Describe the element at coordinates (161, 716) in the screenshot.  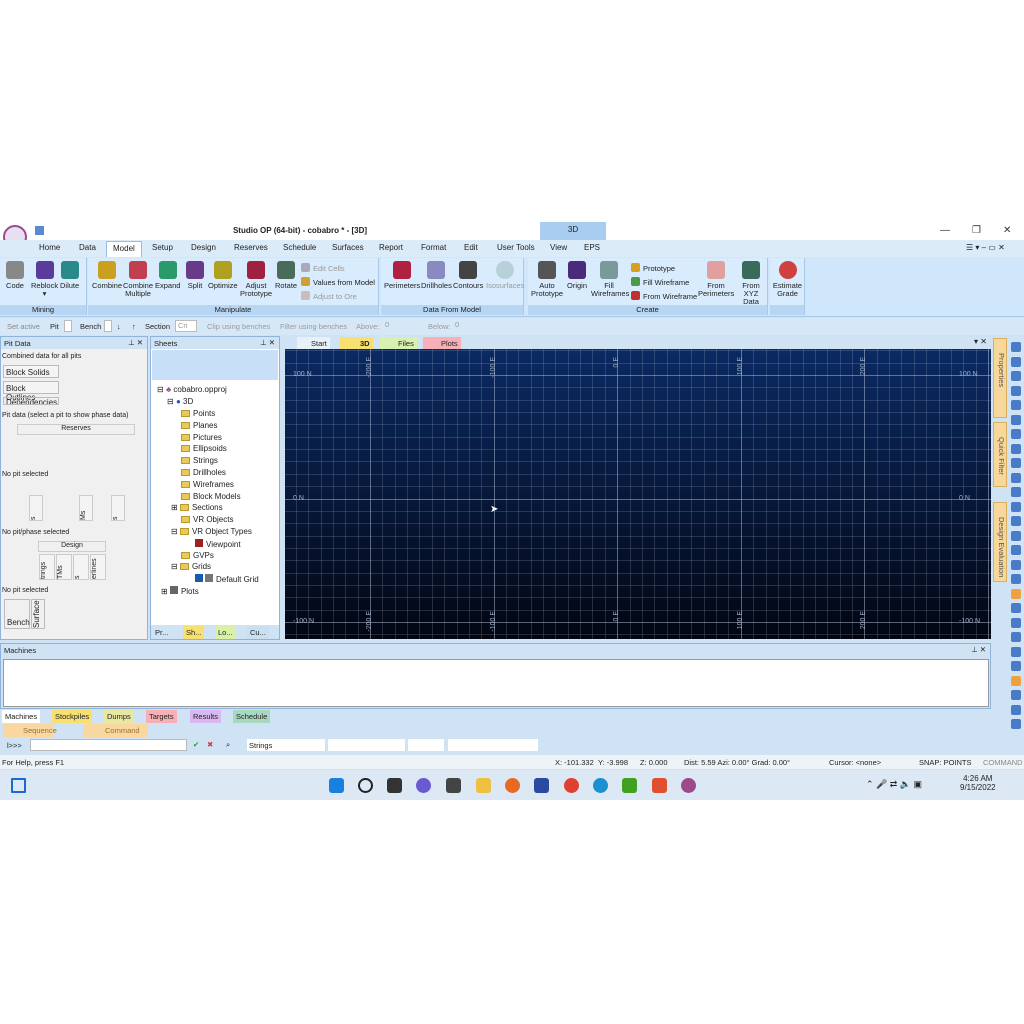
I see `tab-targets: Targets` at that location.